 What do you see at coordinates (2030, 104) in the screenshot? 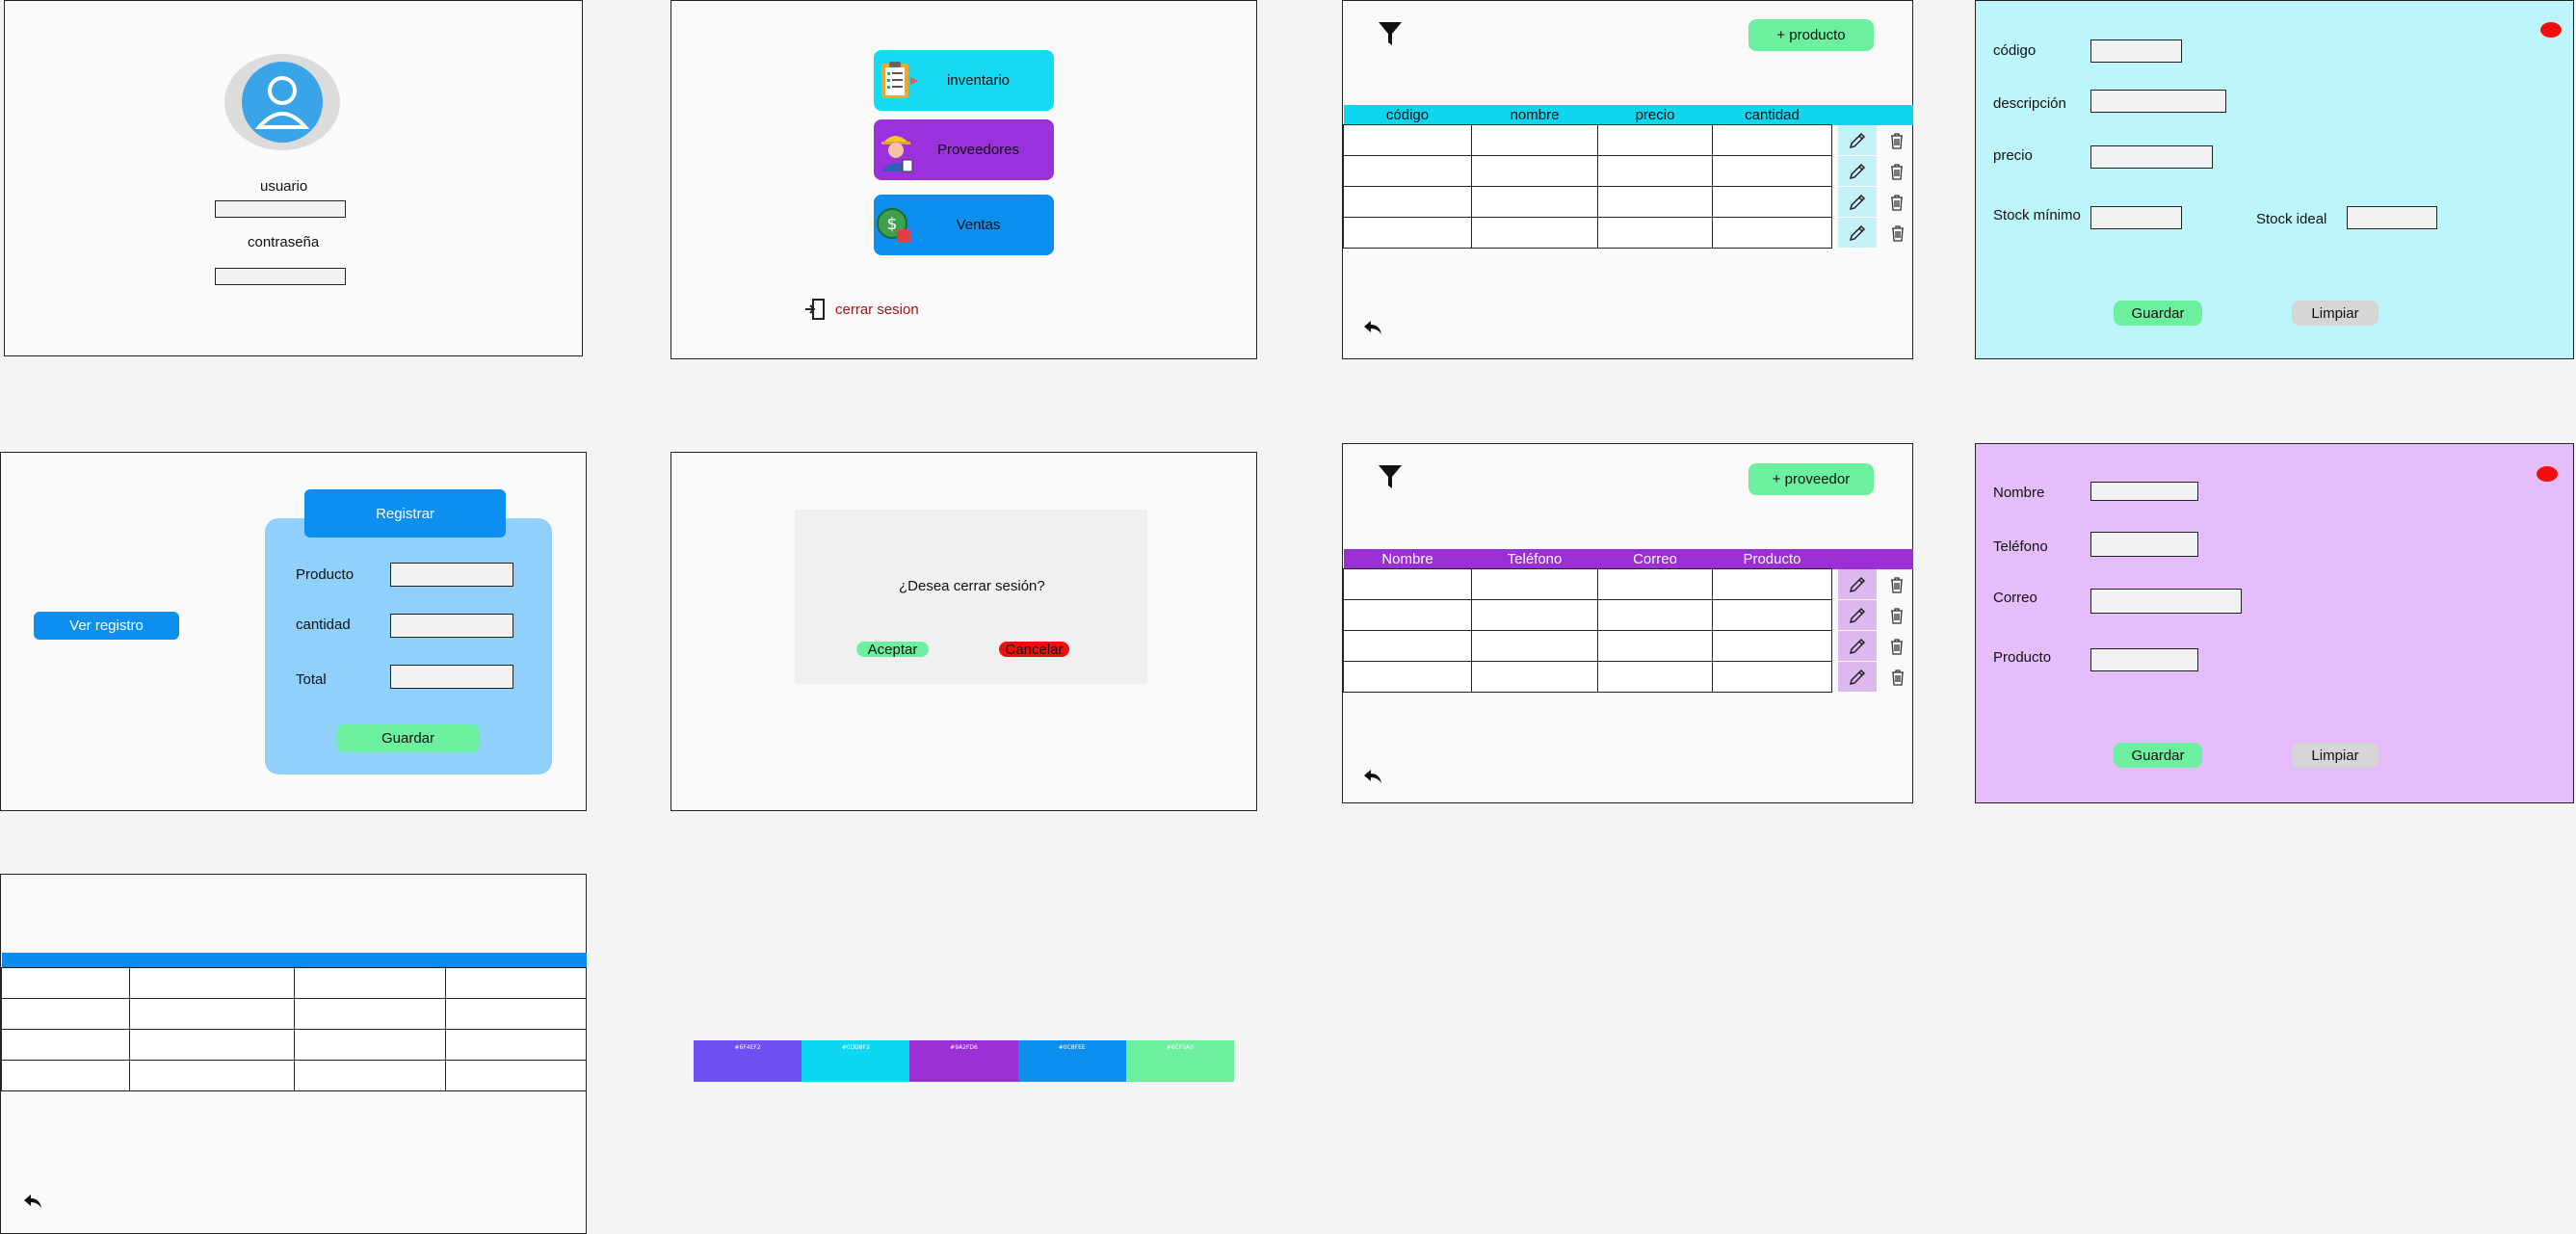
I see `description-label: descripción` at bounding box center [2030, 104].